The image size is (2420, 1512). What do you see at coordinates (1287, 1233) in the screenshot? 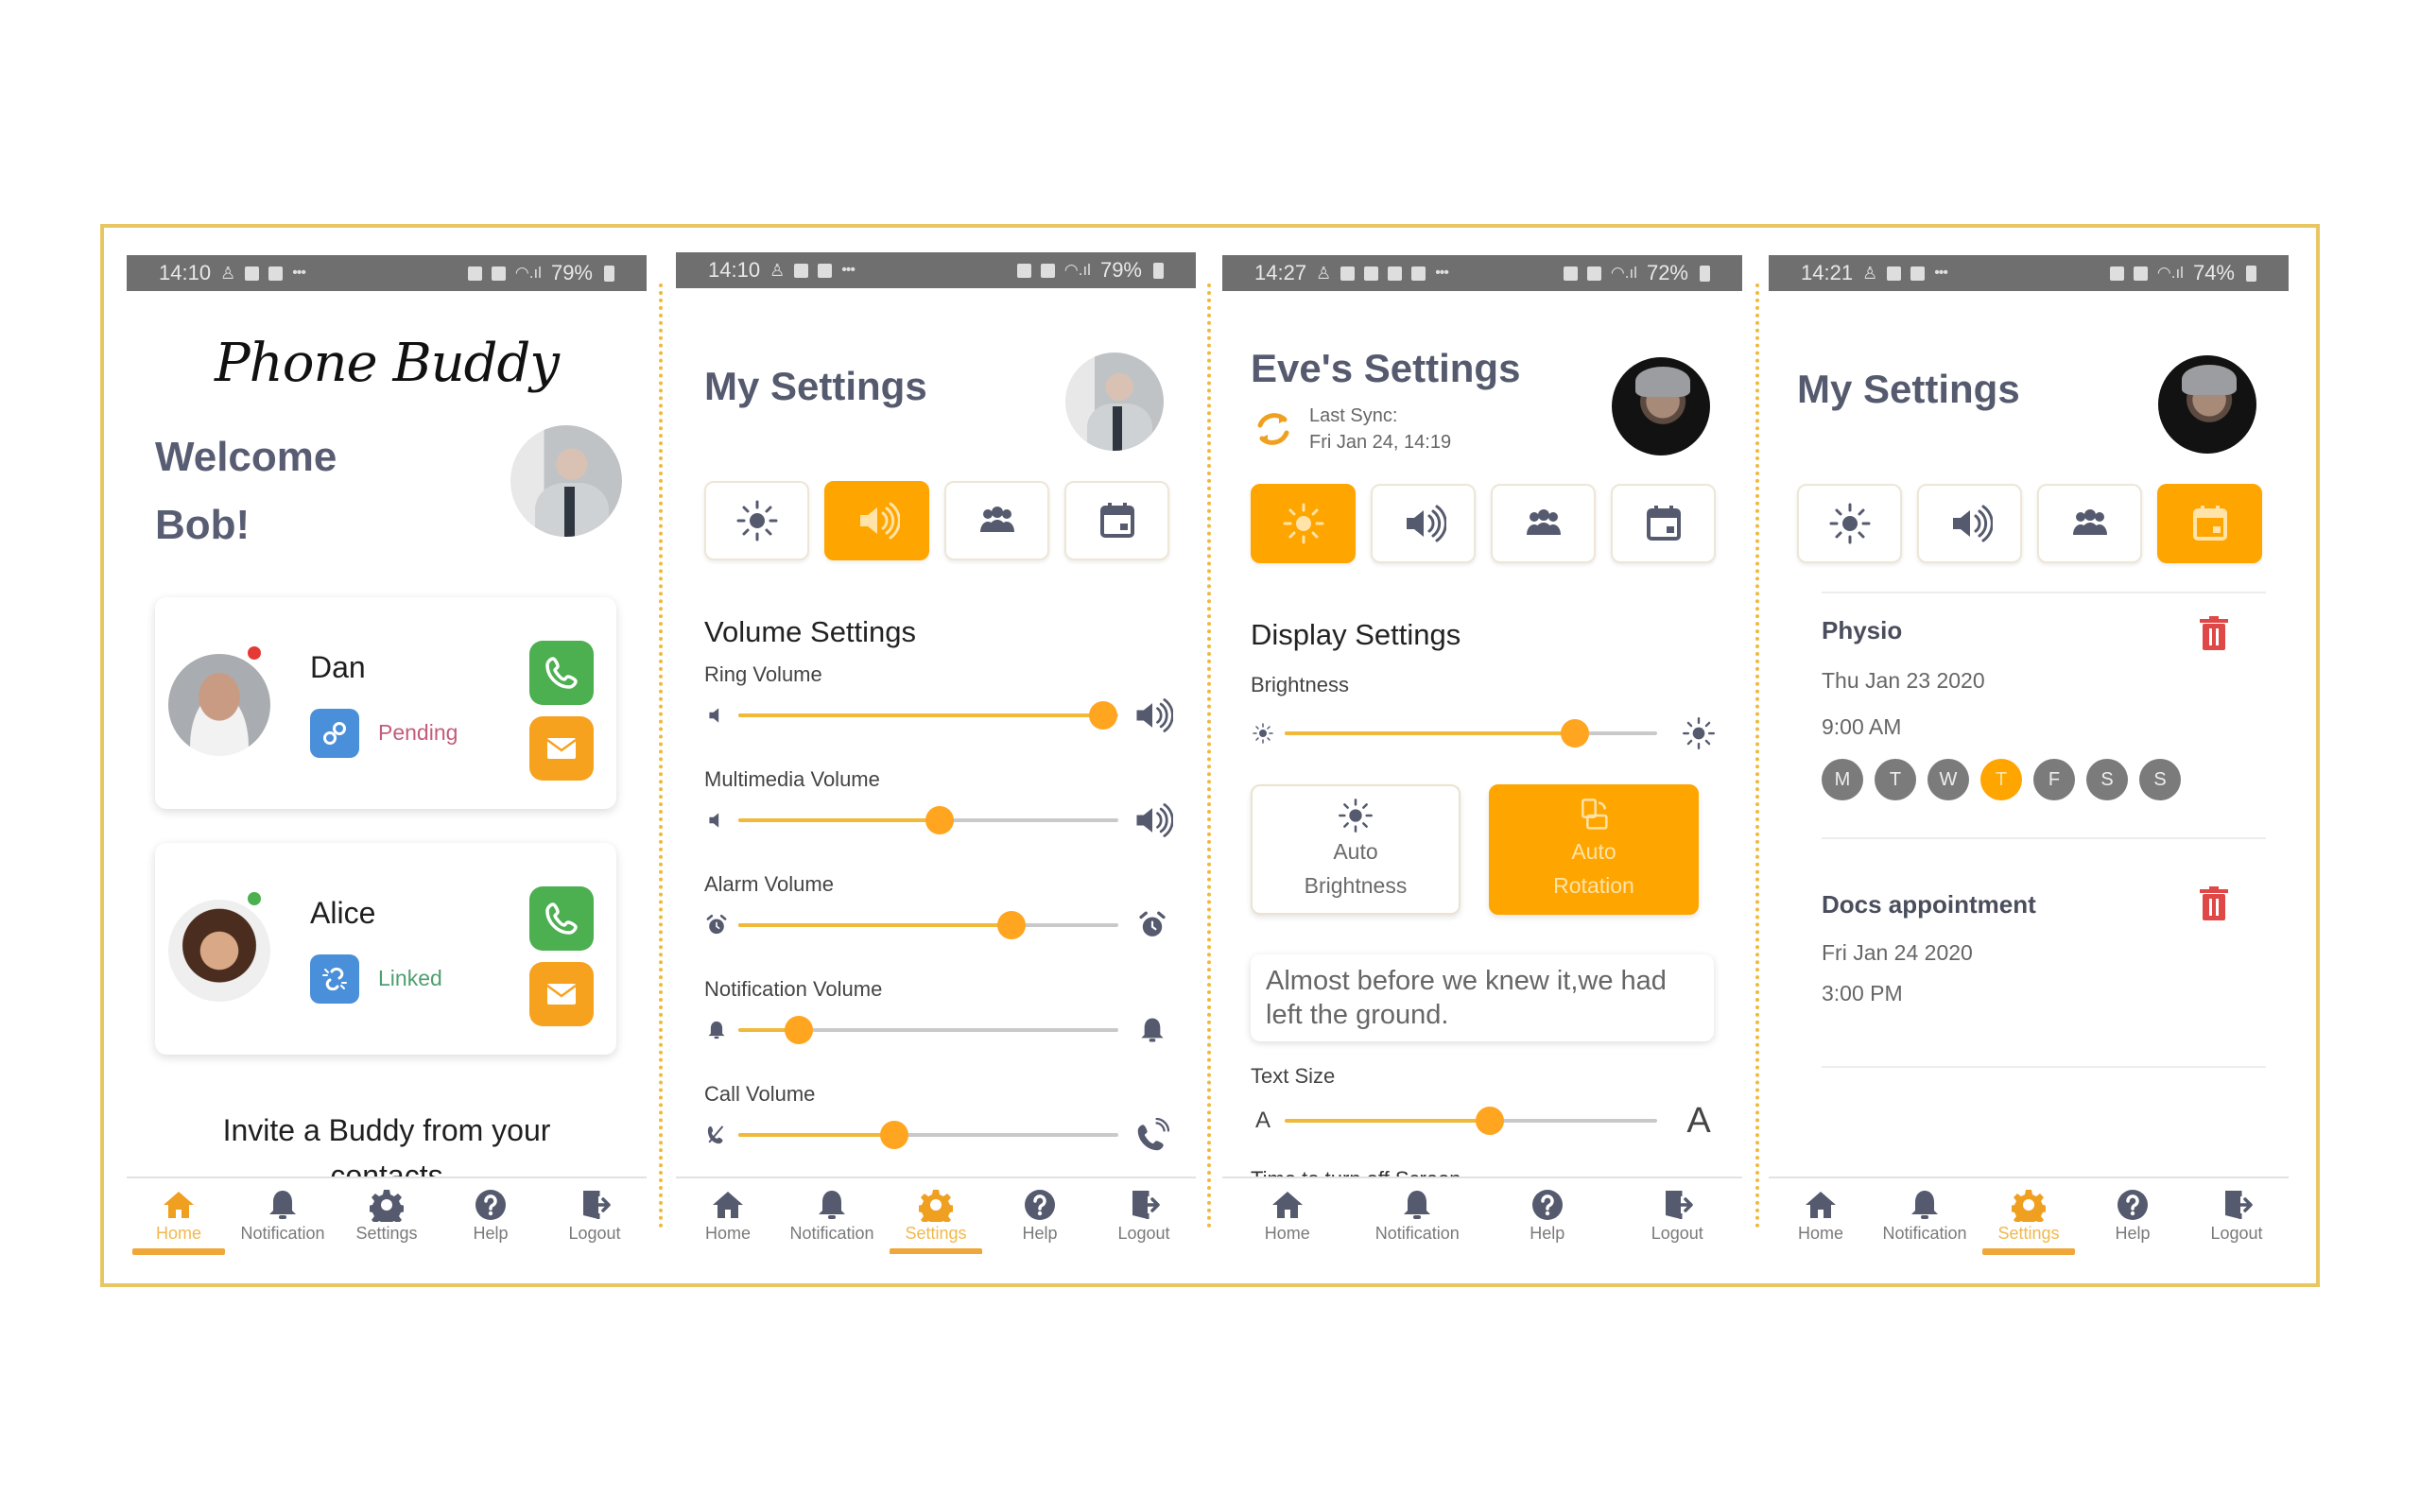
I see `nav-label: Home` at bounding box center [1287, 1233].